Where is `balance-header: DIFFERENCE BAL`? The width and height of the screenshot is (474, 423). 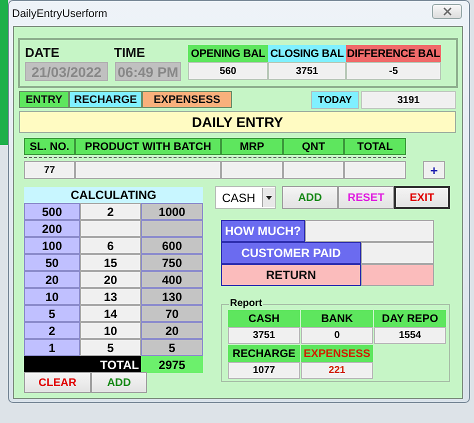 balance-header: DIFFERENCE BAL is located at coordinates (393, 53).